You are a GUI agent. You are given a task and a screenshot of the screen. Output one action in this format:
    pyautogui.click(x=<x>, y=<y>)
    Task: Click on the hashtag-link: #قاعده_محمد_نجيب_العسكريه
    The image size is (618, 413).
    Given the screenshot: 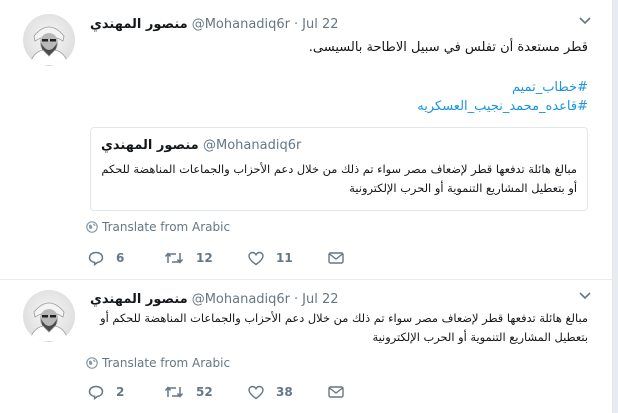 What is the action you would take?
    pyautogui.click(x=339, y=106)
    